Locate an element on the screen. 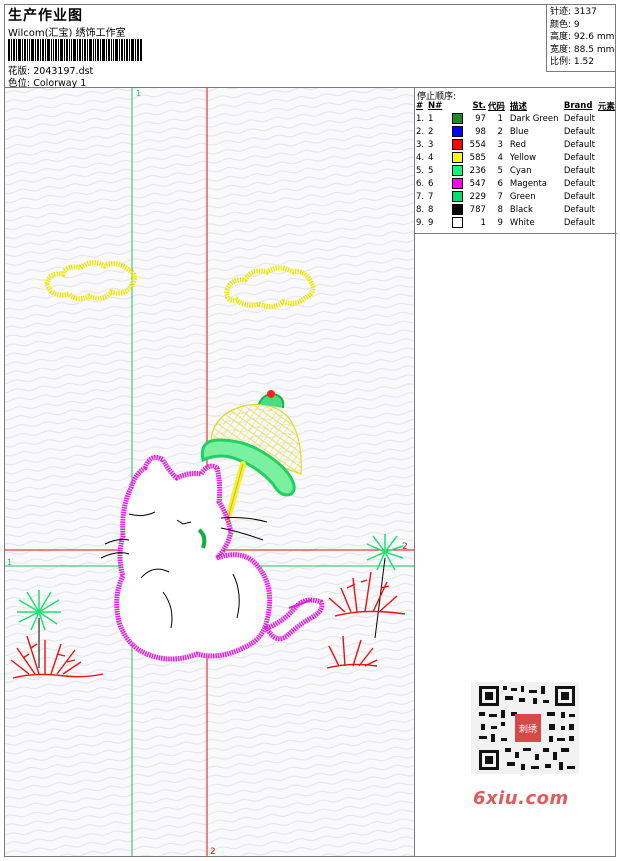 The image size is (620, 861). row-desc: Cyan is located at coordinates (520, 170).